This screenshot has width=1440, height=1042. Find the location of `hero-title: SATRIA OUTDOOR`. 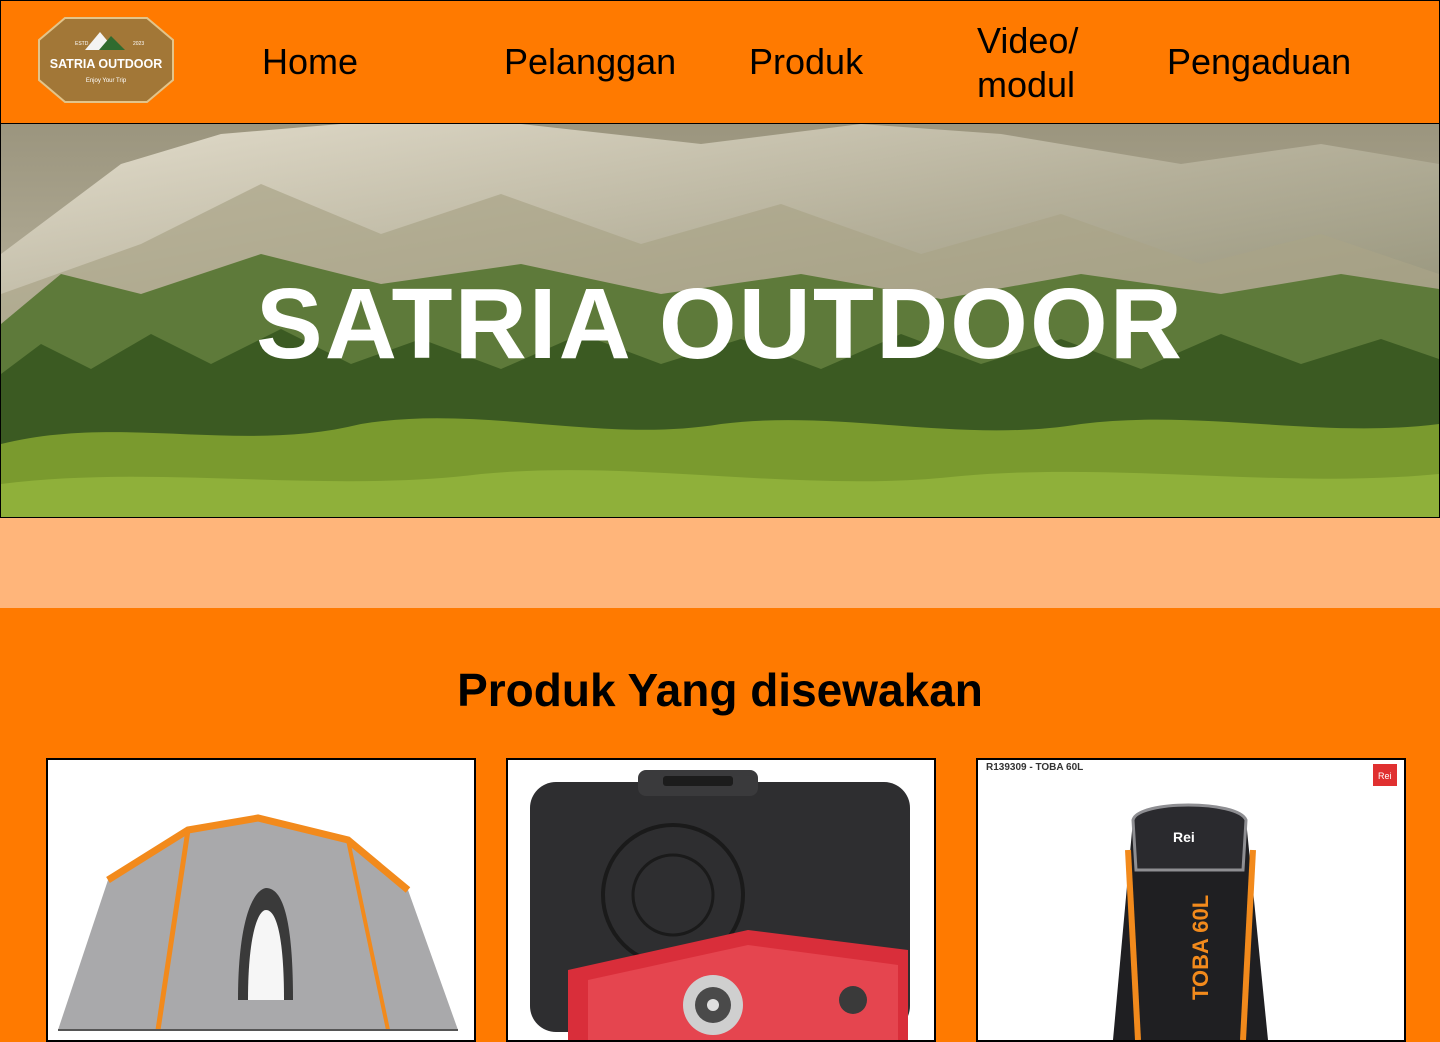

hero-title: SATRIA OUTDOOR is located at coordinates (720, 324).